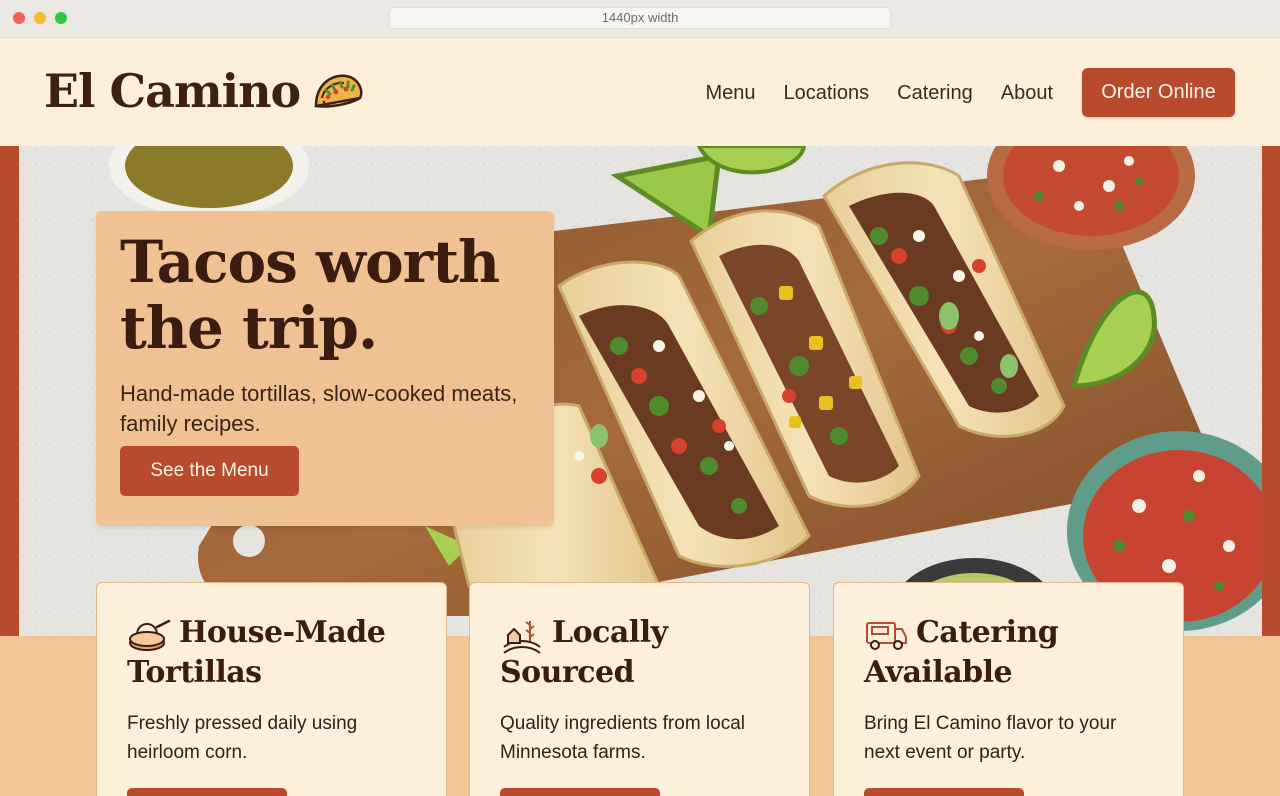 This screenshot has height=796, width=1280. I want to click on feature-title-line1: Catering, so click(987, 632).